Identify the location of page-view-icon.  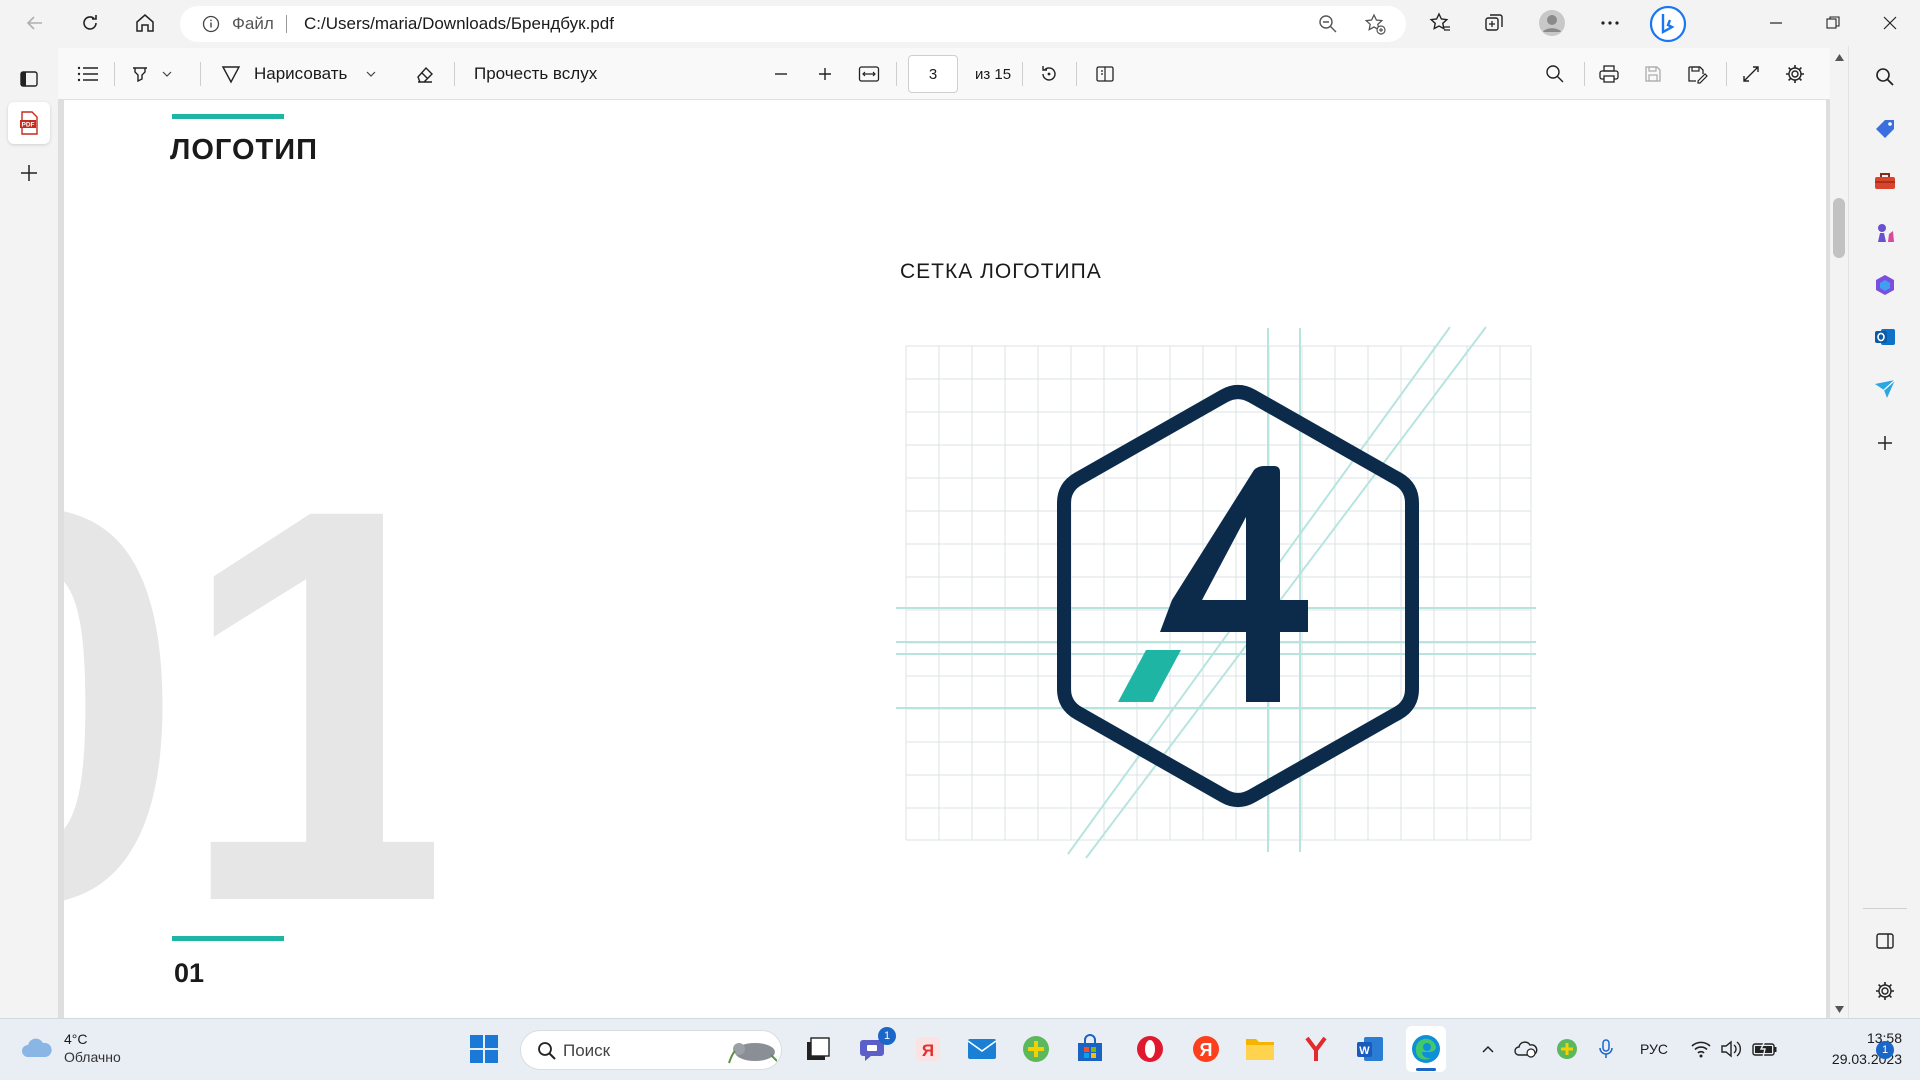
(1105, 74).